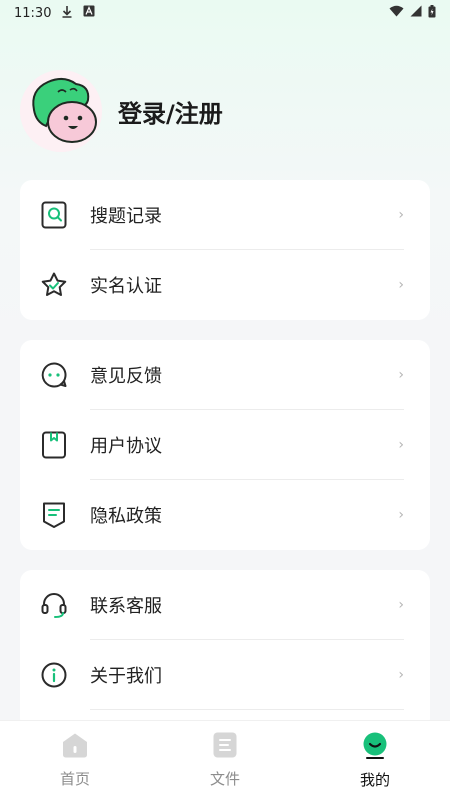  I want to click on menu-item-label: 用户协议, so click(126, 446).